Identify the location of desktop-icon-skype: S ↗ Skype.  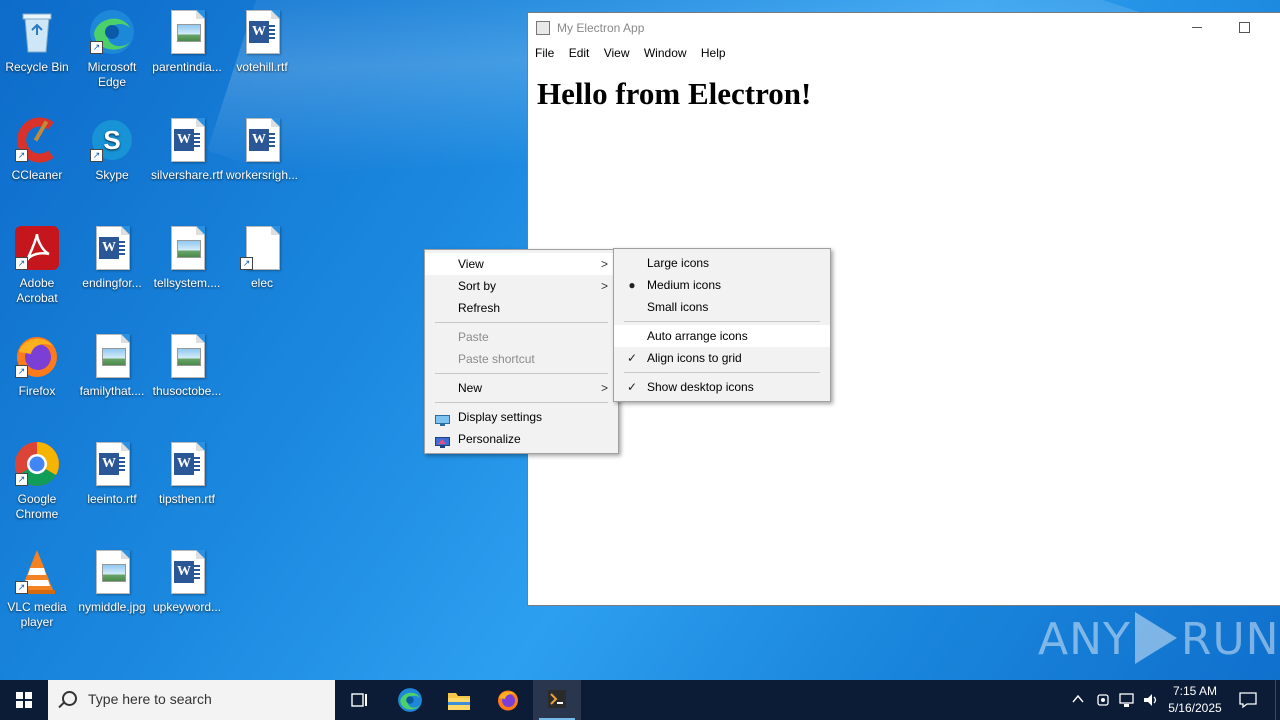
(112, 149).